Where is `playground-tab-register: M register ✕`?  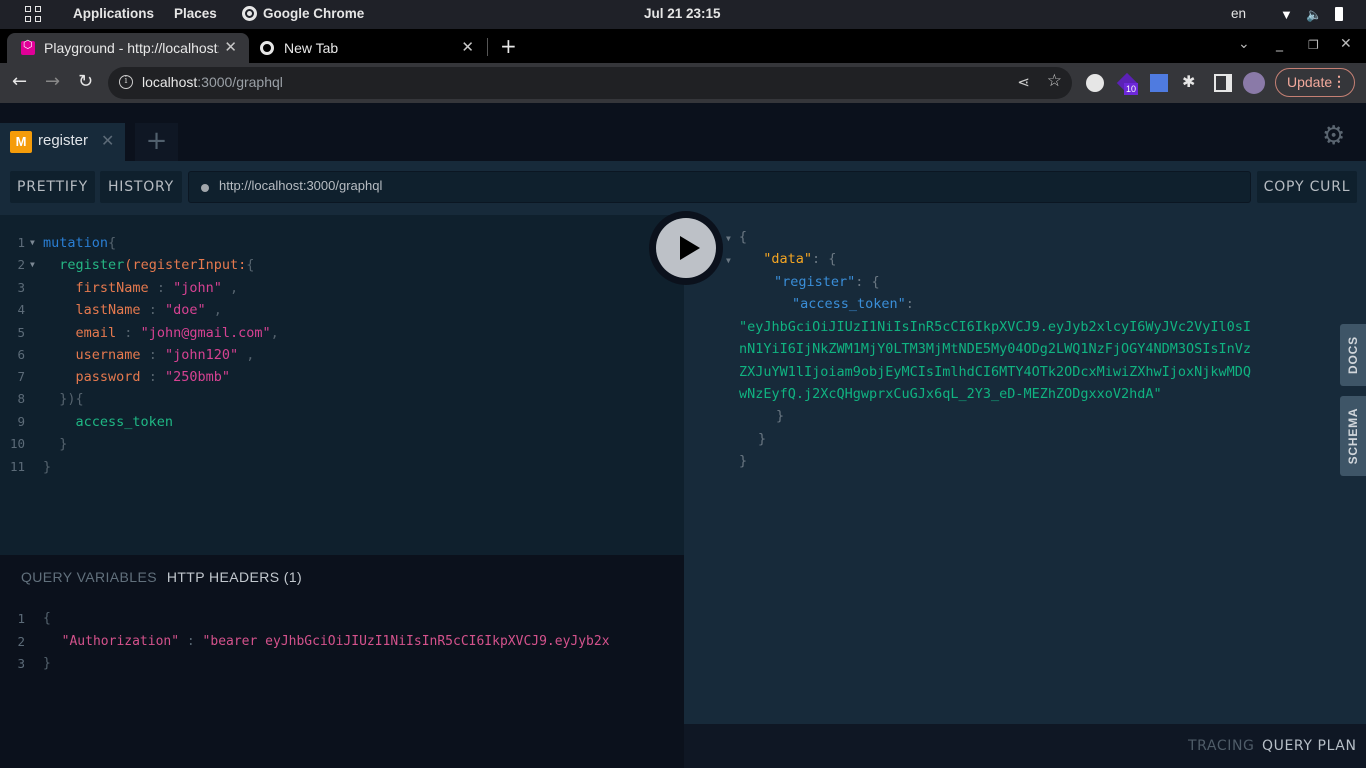
playground-tab-register: M register ✕ is located at coordinates (62, 142).